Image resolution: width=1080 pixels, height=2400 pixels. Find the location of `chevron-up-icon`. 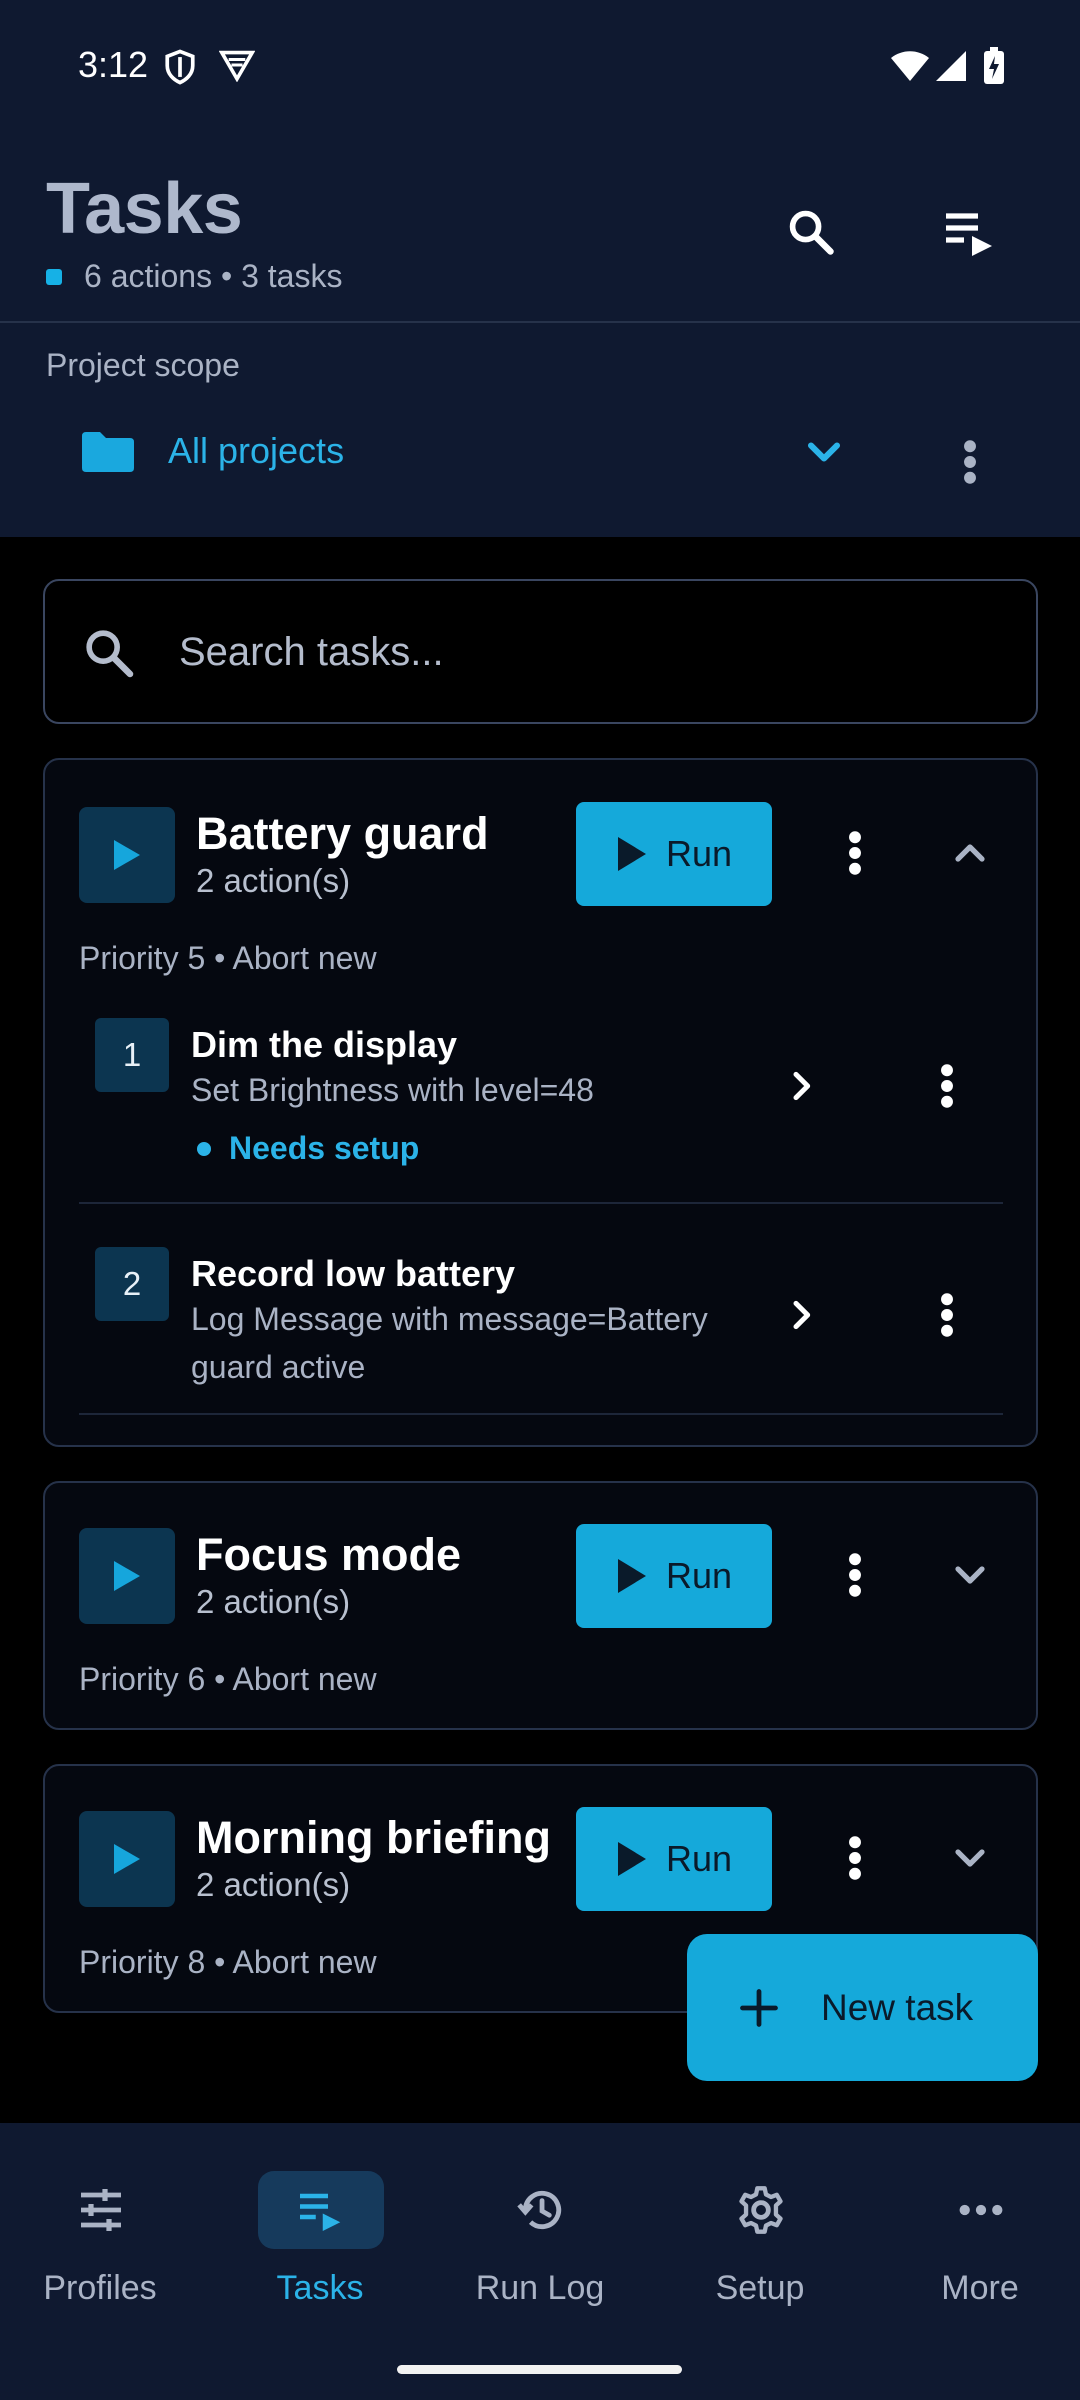

chevron-up-icon is located at coordinates (970, 853).